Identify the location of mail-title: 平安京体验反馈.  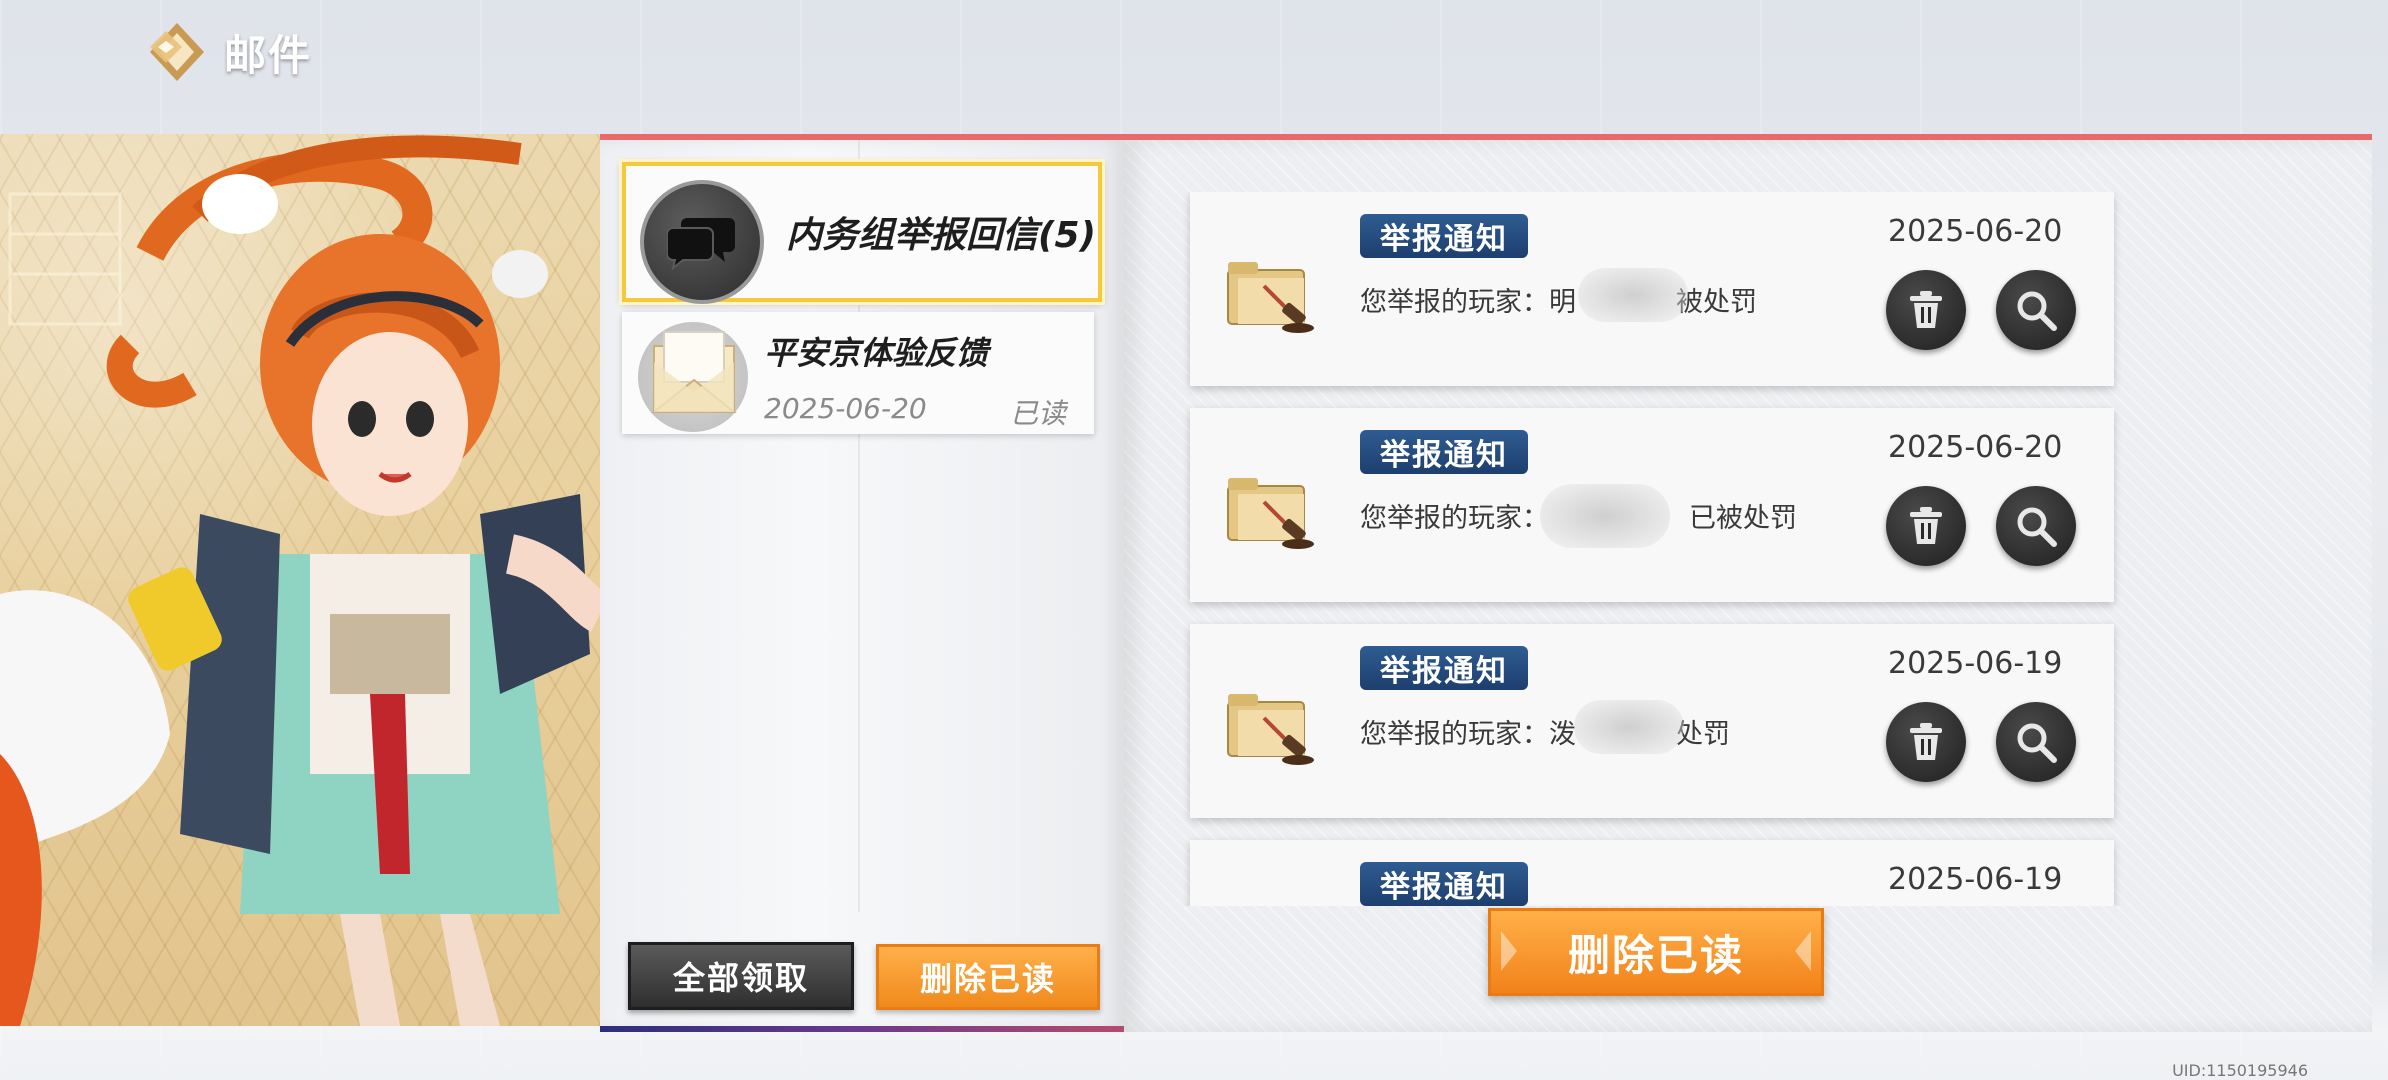
(876, 353).